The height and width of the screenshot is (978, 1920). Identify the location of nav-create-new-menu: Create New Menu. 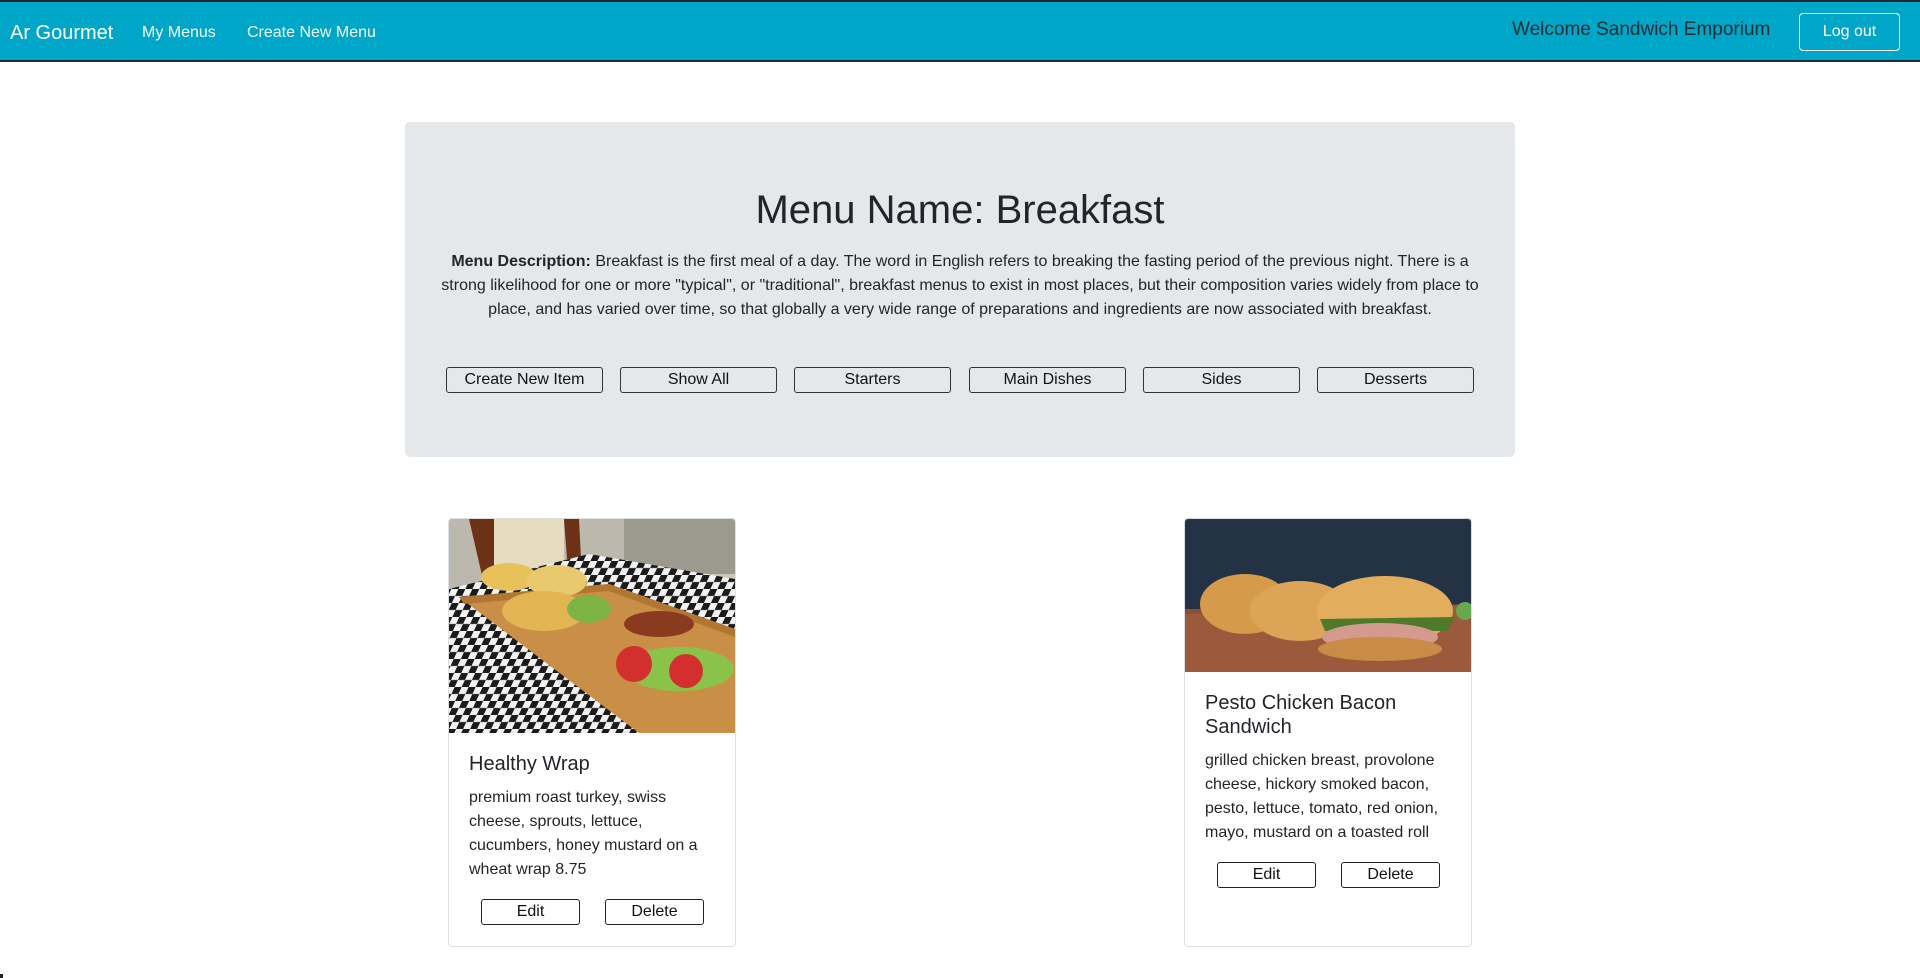
(311, 33).